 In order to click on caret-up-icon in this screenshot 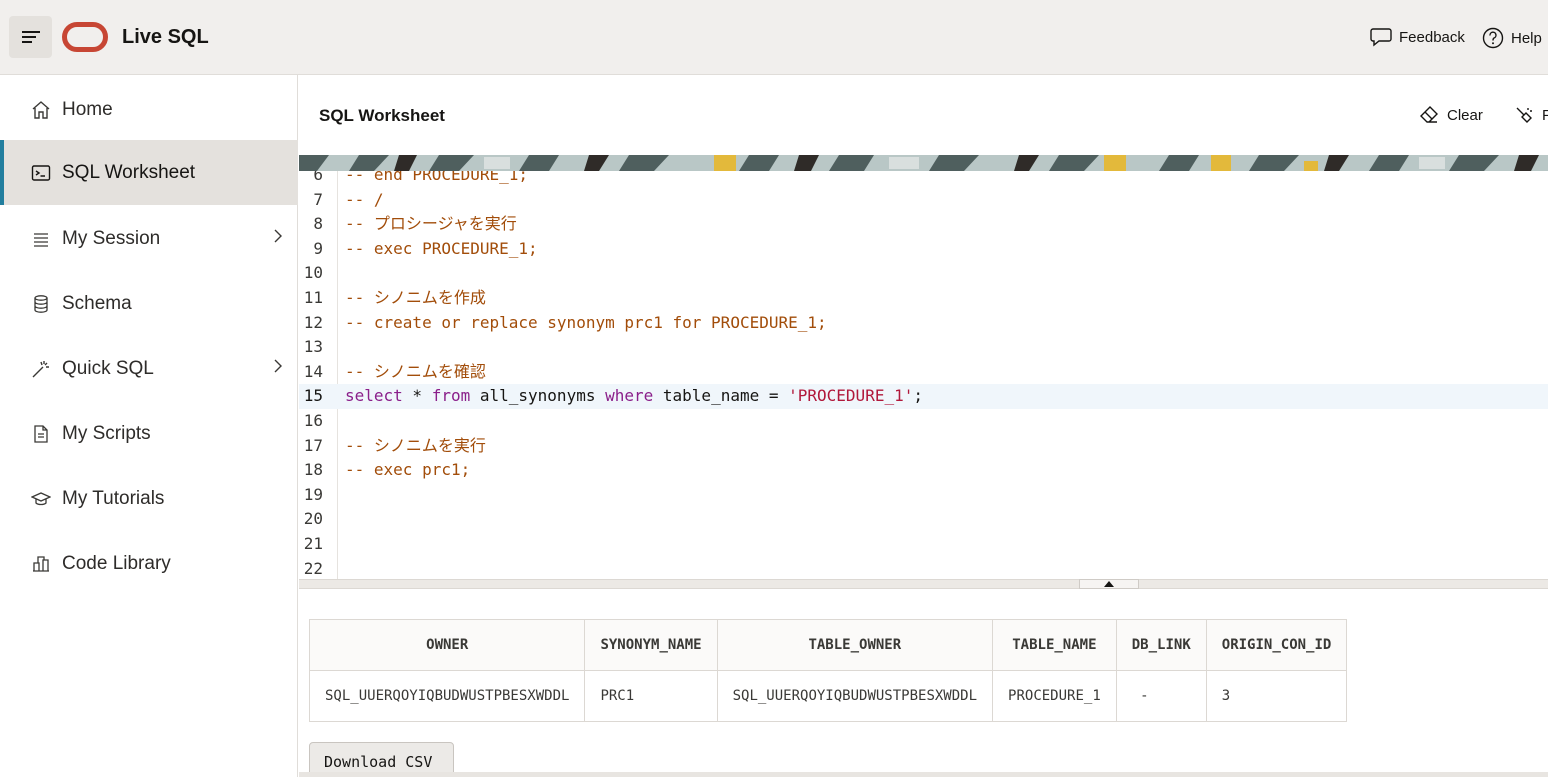, I will do `click(1109, 584)`.